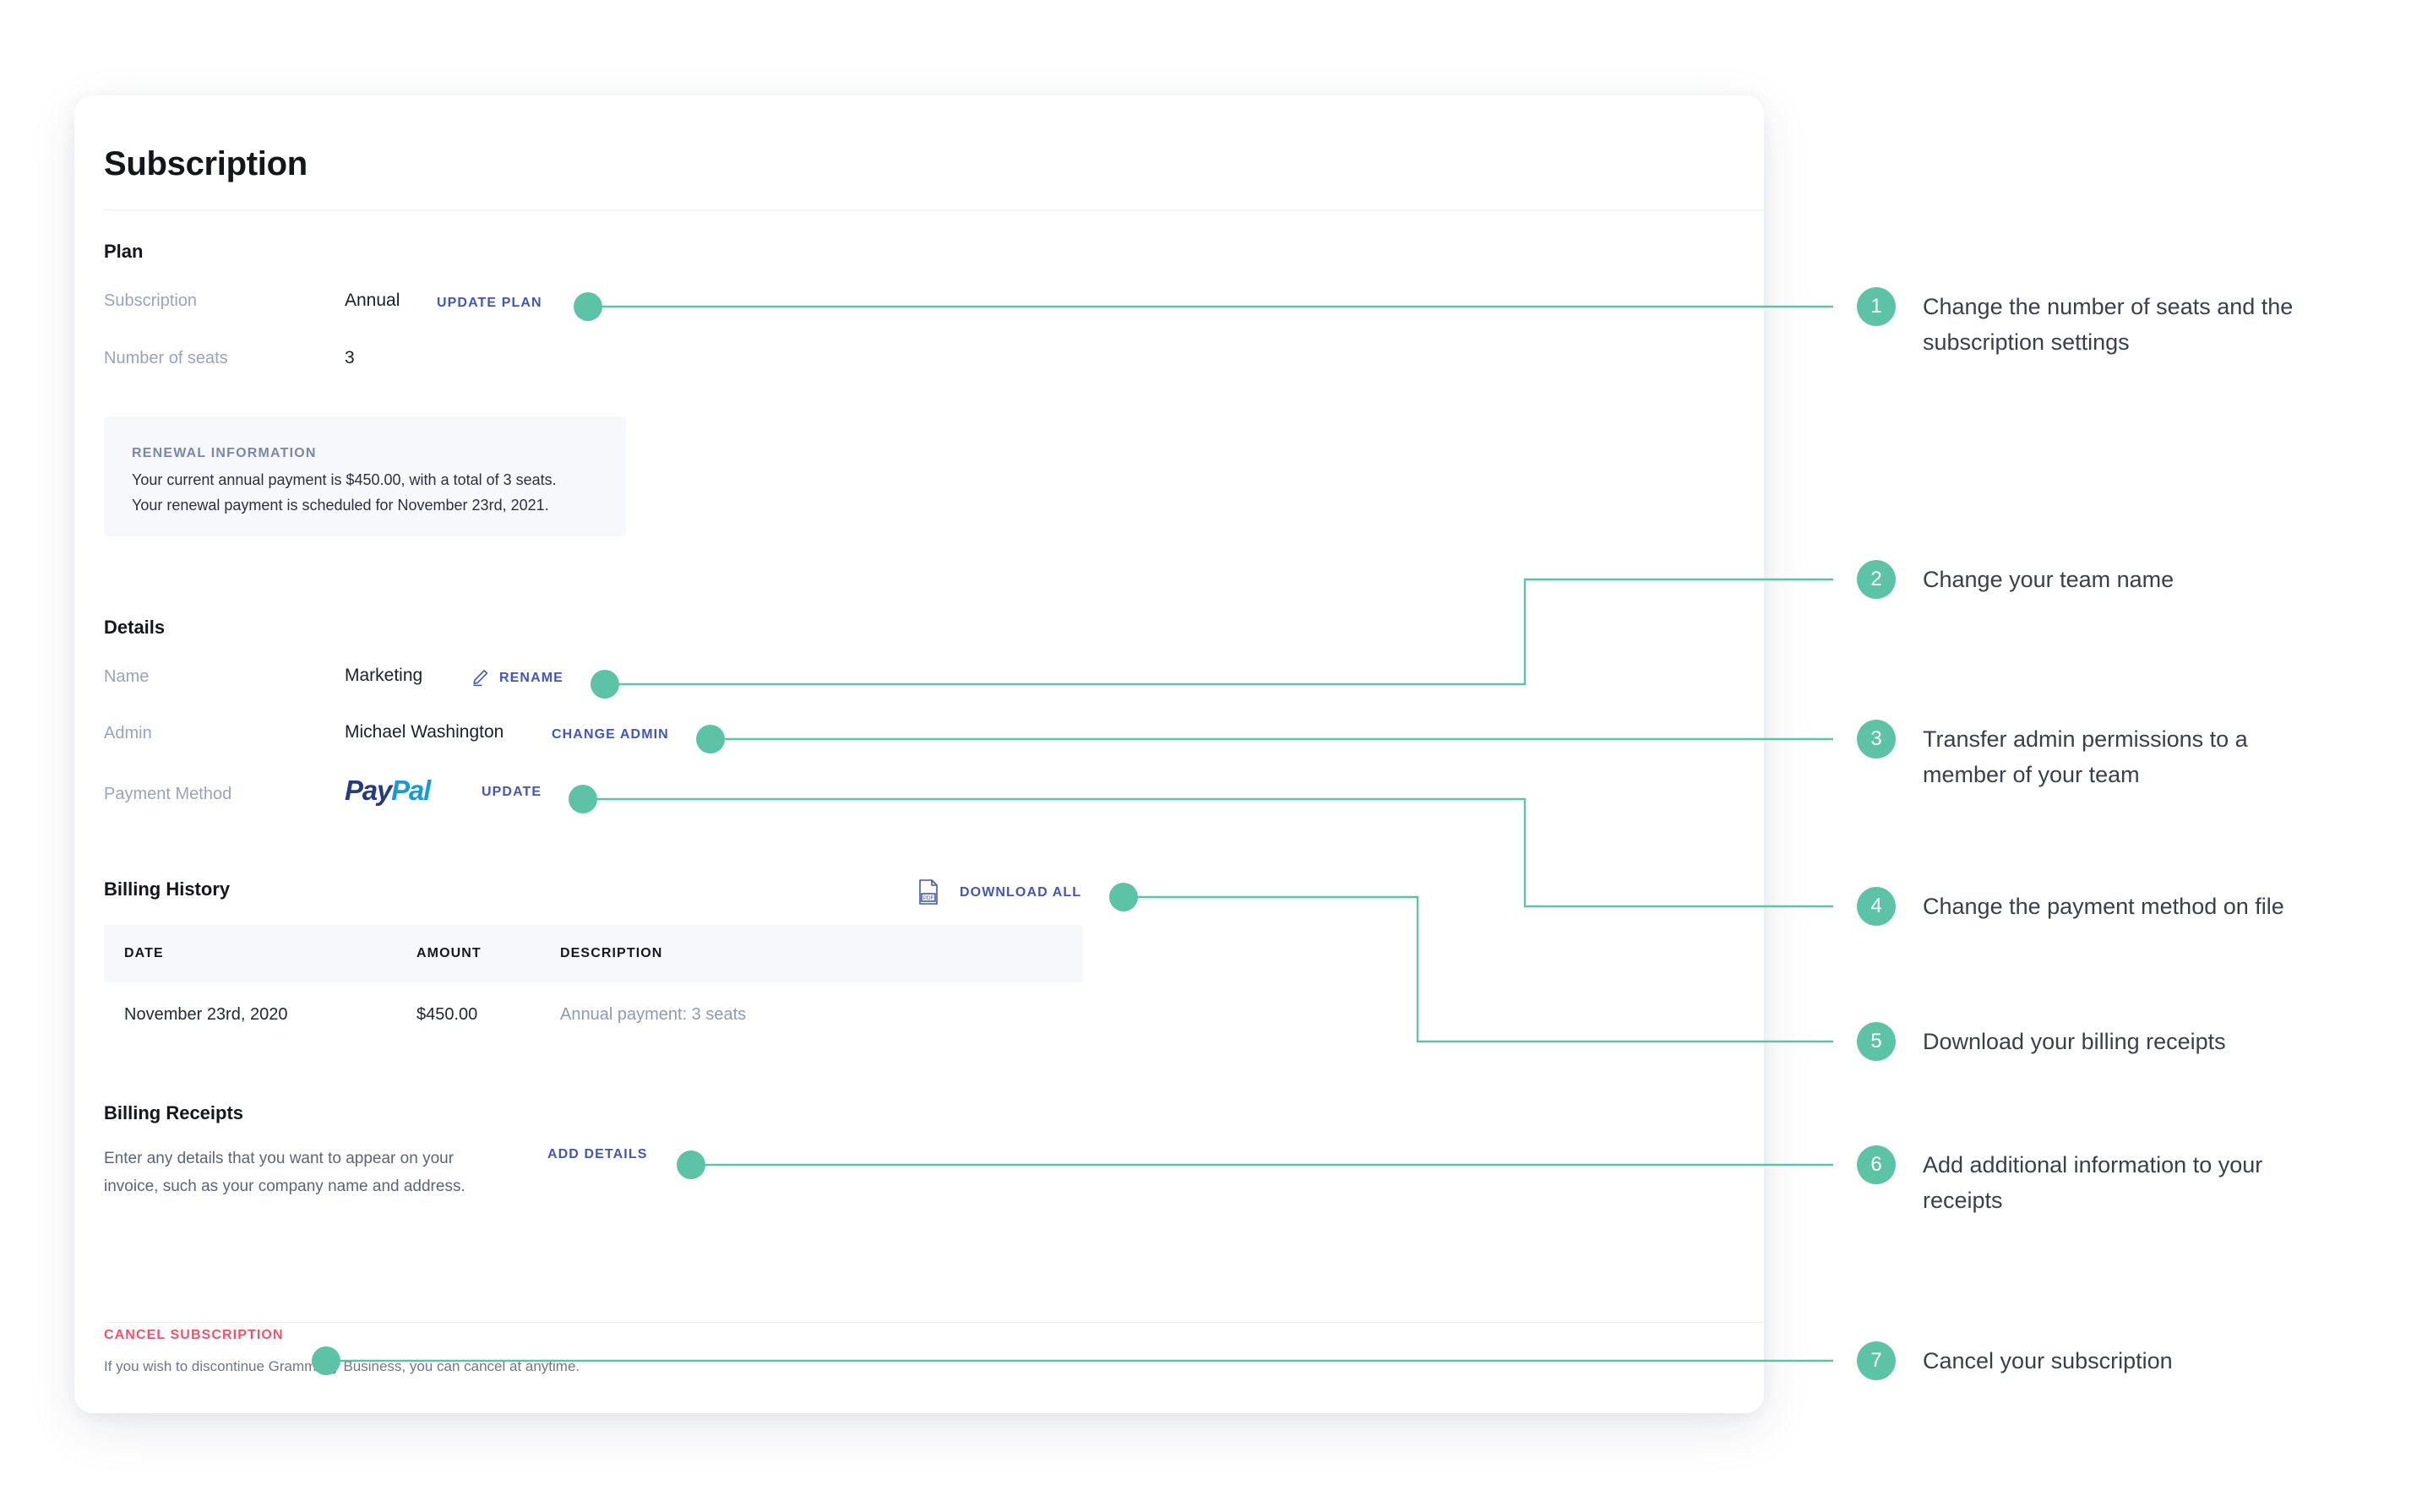  I want to click on label-name: Name, so click(127, 677).